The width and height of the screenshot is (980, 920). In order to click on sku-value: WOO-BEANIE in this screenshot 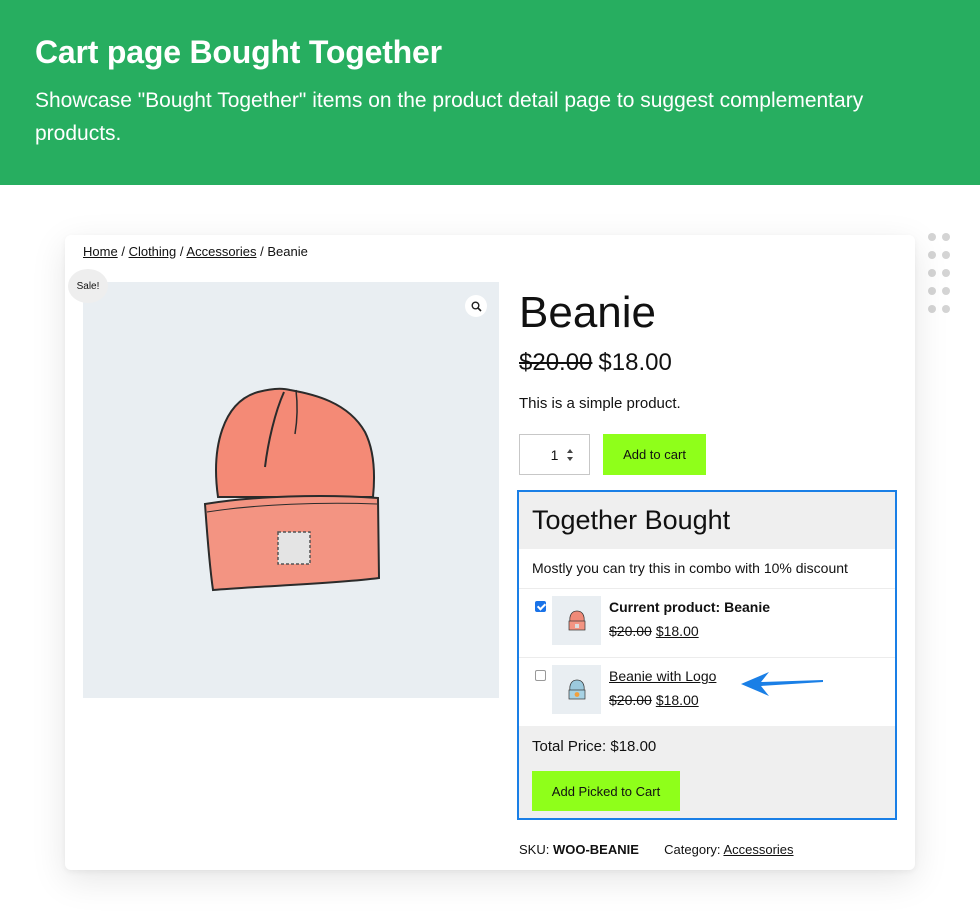, I will do `click(595, 849)`.